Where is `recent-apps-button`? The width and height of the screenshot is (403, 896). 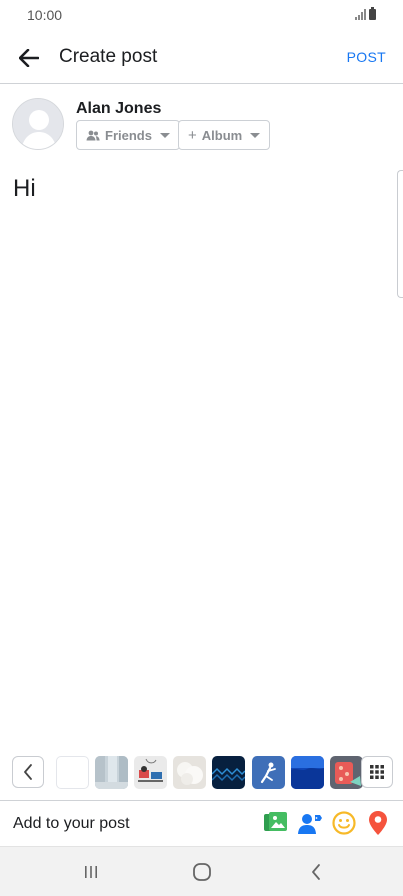
recent-apps-button is located at coordinates (91, 872).